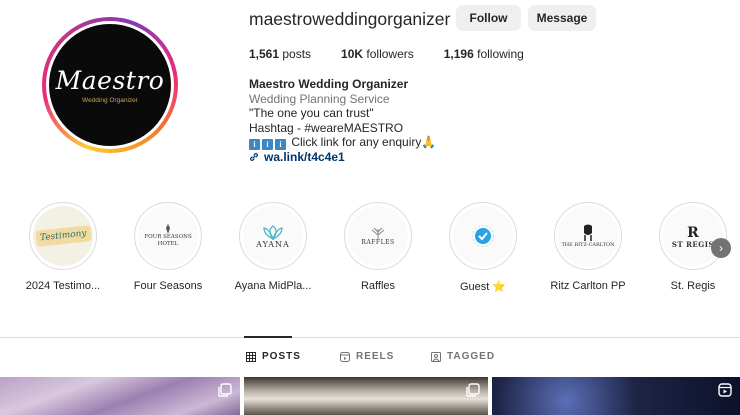  I want to click on link-icon, so click(254, 157).